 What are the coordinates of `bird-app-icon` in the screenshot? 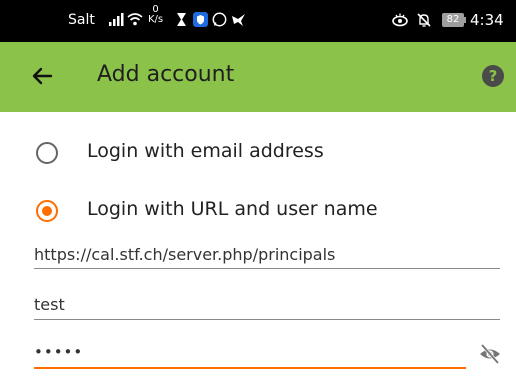 It's located at (238, 20).